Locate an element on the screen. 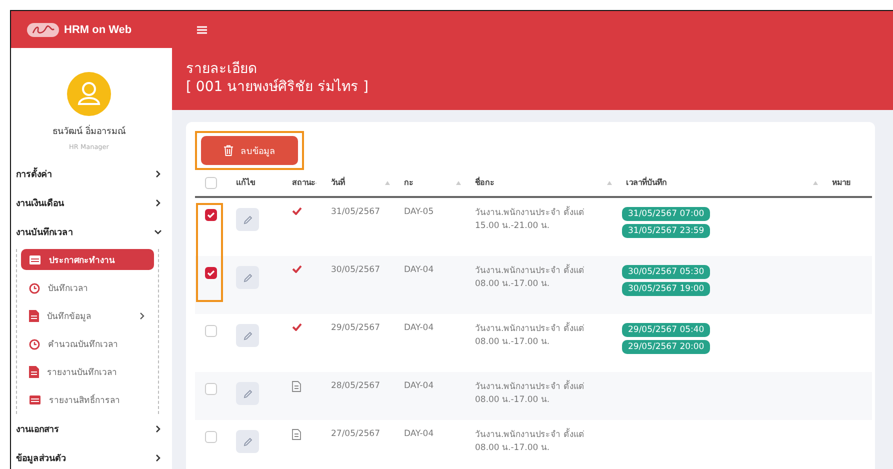  avatar-icon is located at coordinates (89, 94).